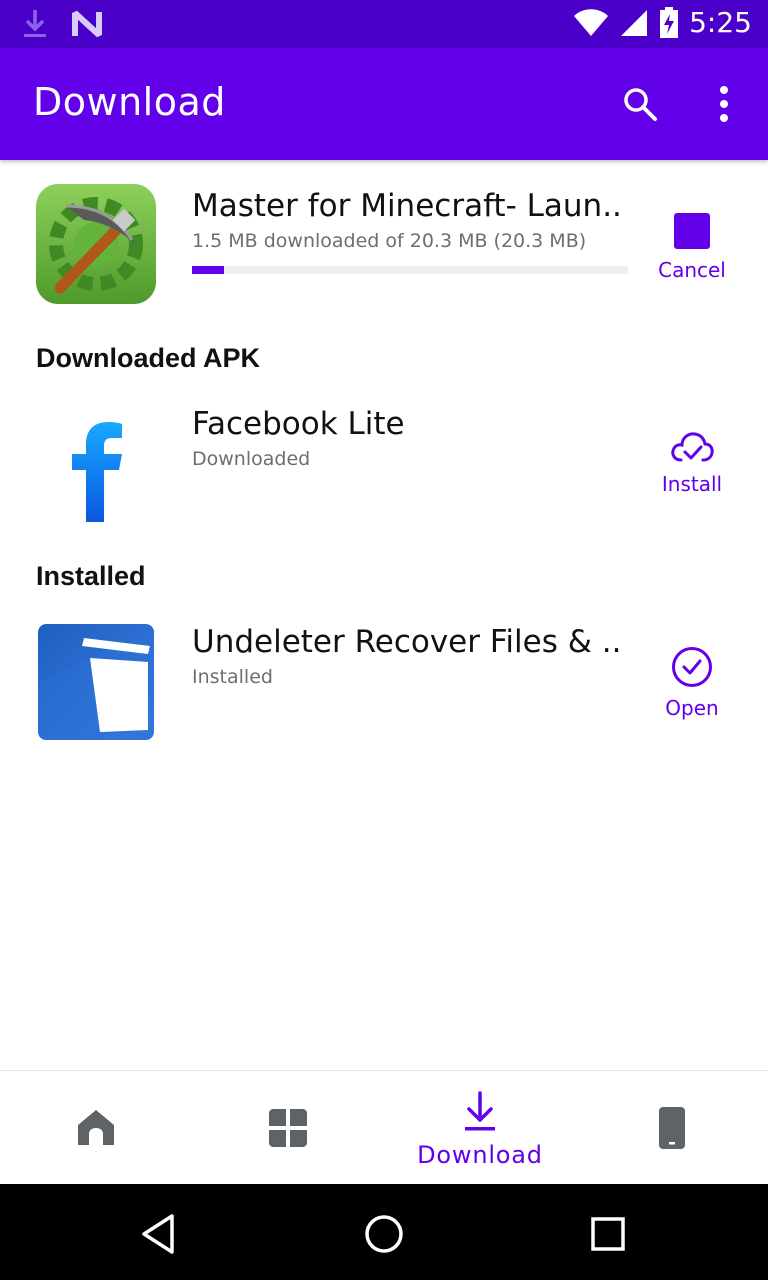 Image resolution: width=768 pixels, height=1280 pixels. What do you see at coordinates (96, 244) in the screenshot?
I see `minecraft-pickaxe-icon` at bounding box center [96, 244].